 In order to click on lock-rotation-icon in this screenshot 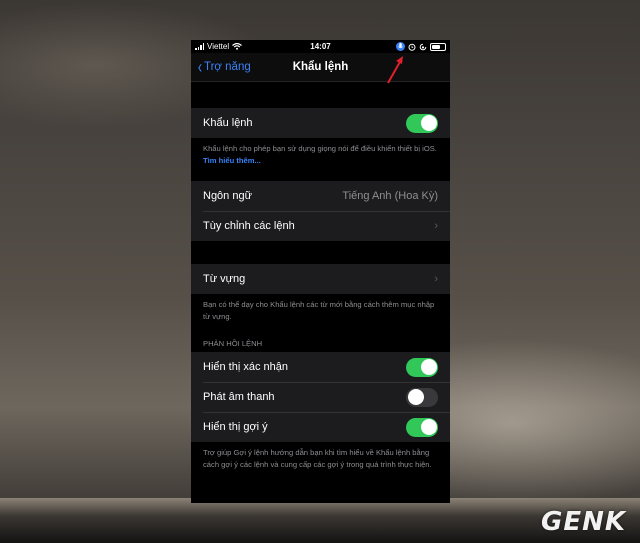, I will do `click(423, 46)`.